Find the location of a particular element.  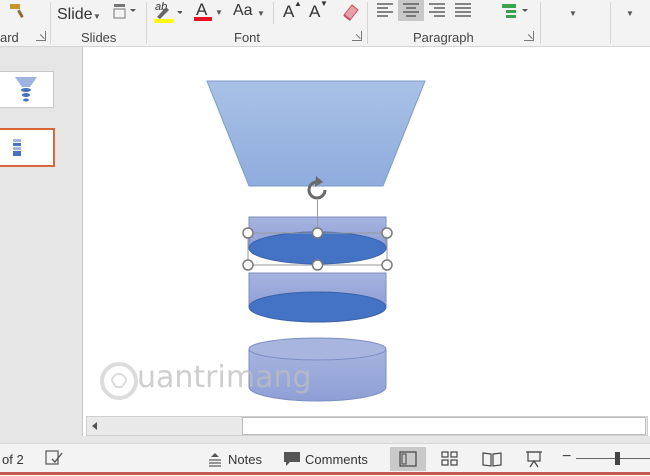

slide-counter: of 2 is located at coordinates (13, 459).